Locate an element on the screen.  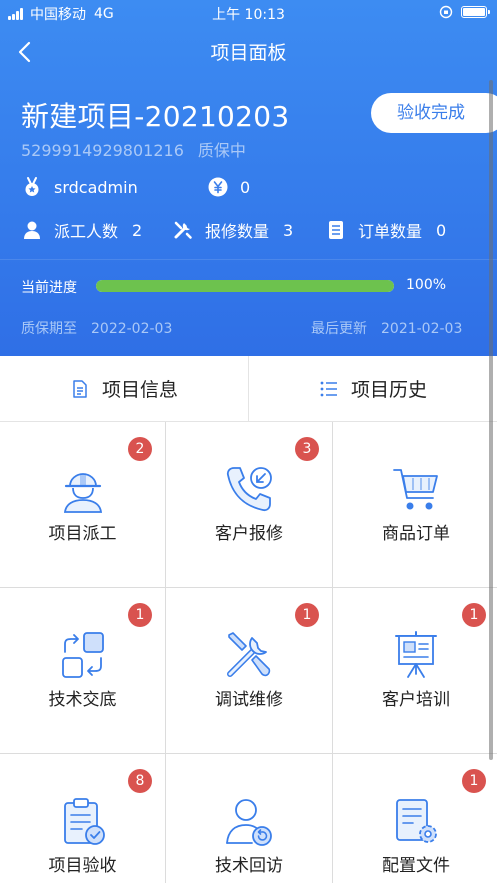
tab-label: 项目信息 is located at coordinates (139, 390).